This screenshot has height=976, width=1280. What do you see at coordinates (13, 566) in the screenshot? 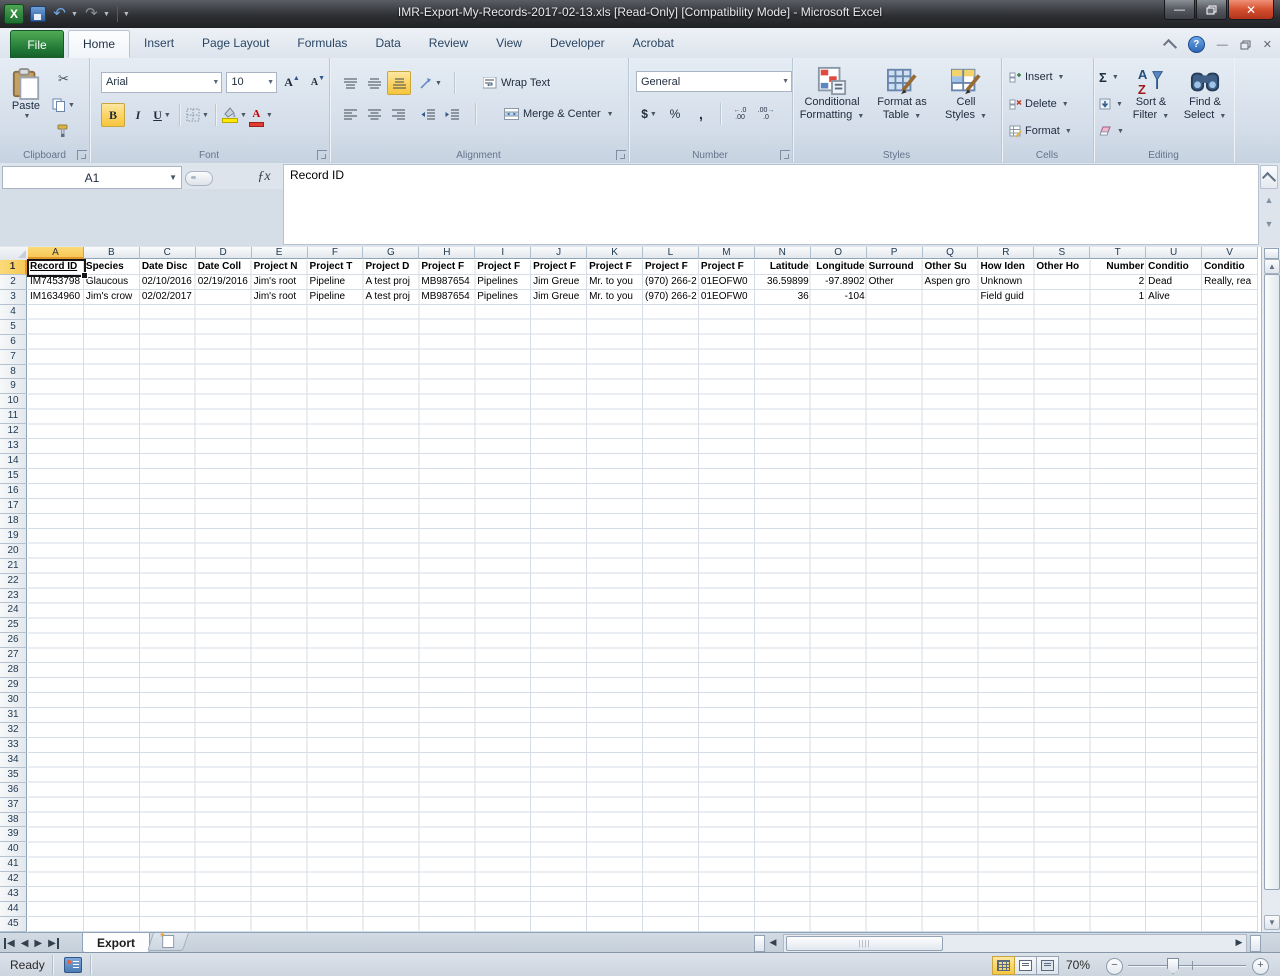
I see `row-header-21: 21` at bounding box center [13, 566].